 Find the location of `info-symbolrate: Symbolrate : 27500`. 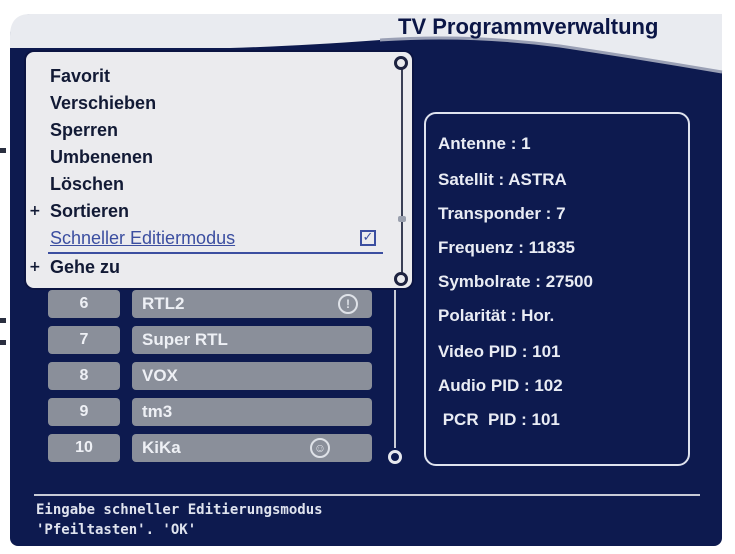

info-symbolrate: Symbolrate : 27500 is located at coordinates (515, 281).